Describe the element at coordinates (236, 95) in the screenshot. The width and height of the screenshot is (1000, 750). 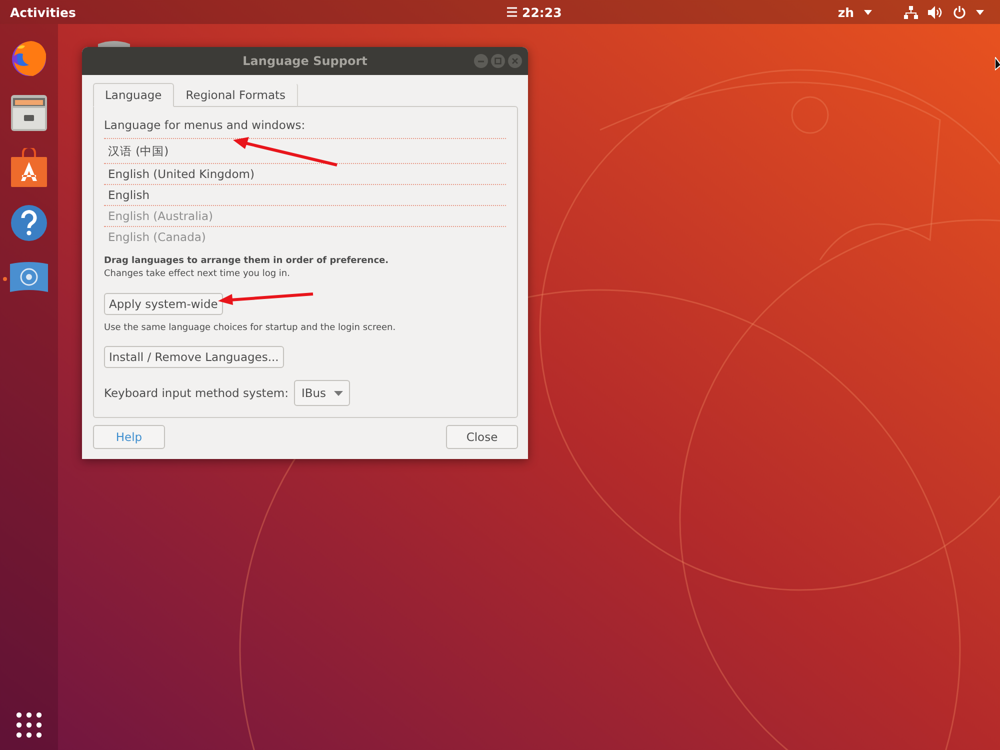
I see `tab: Regional Formats` at that location.